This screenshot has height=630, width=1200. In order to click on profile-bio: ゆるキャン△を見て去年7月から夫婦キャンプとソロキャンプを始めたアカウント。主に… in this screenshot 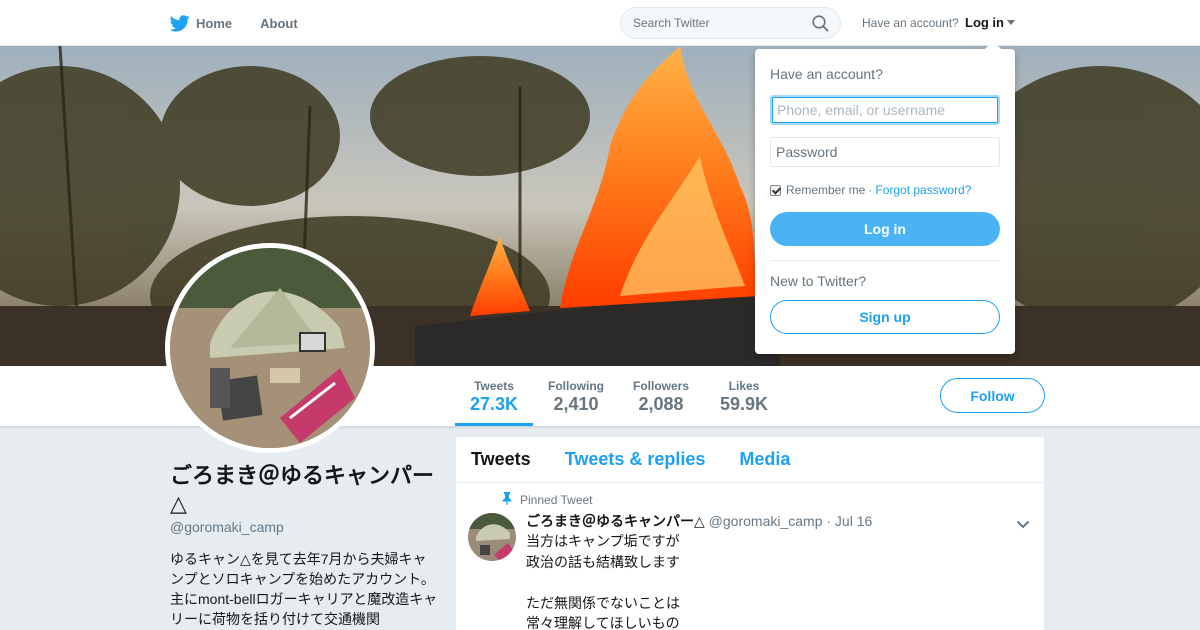, I will do `click(304, 589)`.